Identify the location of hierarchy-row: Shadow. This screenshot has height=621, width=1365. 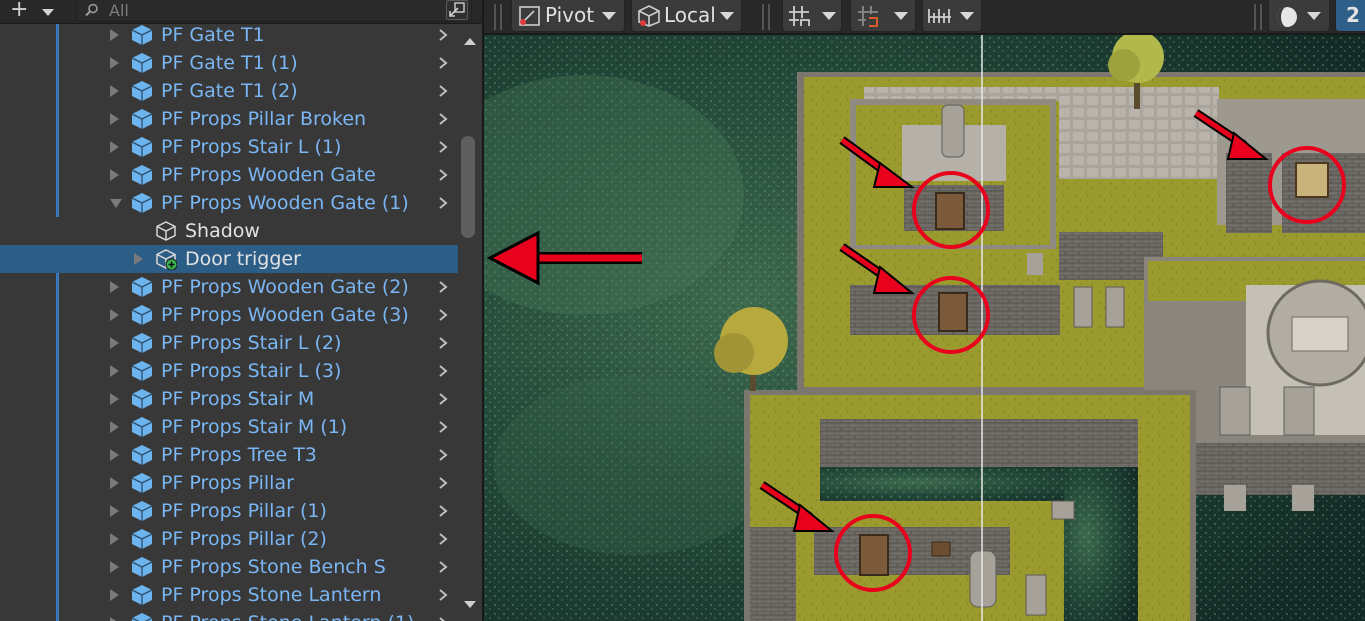
(229, 231).